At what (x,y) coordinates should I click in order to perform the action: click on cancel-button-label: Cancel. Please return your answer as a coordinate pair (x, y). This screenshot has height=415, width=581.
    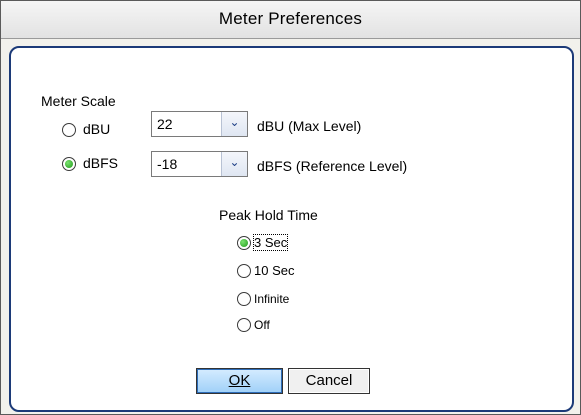
    Looking at the image, I should click on (329, 380).